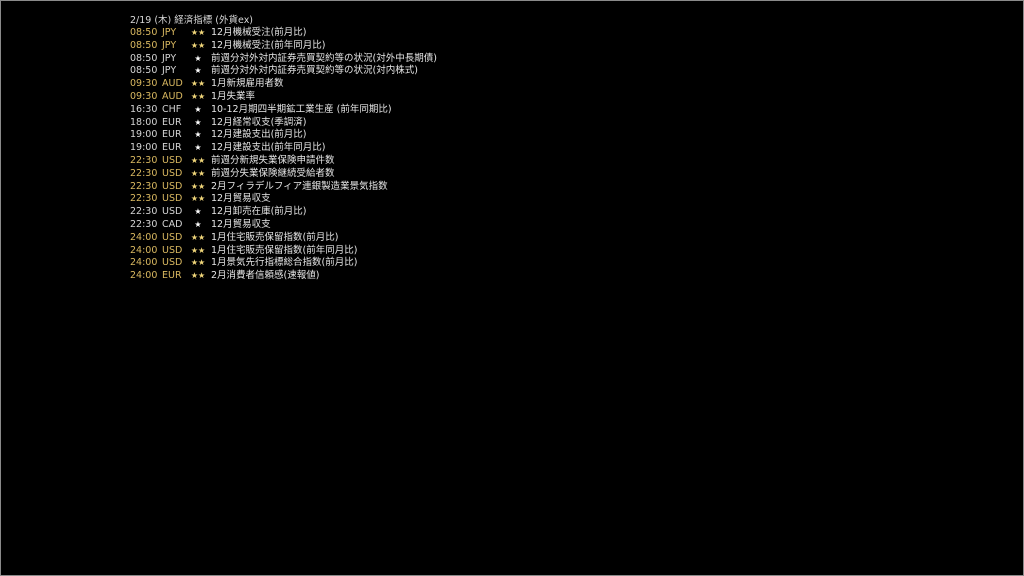 The image size is (1024, 576). I want to click on event-row: 18:00 EUR ★ 12月経常収支(季調済), so click(283, 123).